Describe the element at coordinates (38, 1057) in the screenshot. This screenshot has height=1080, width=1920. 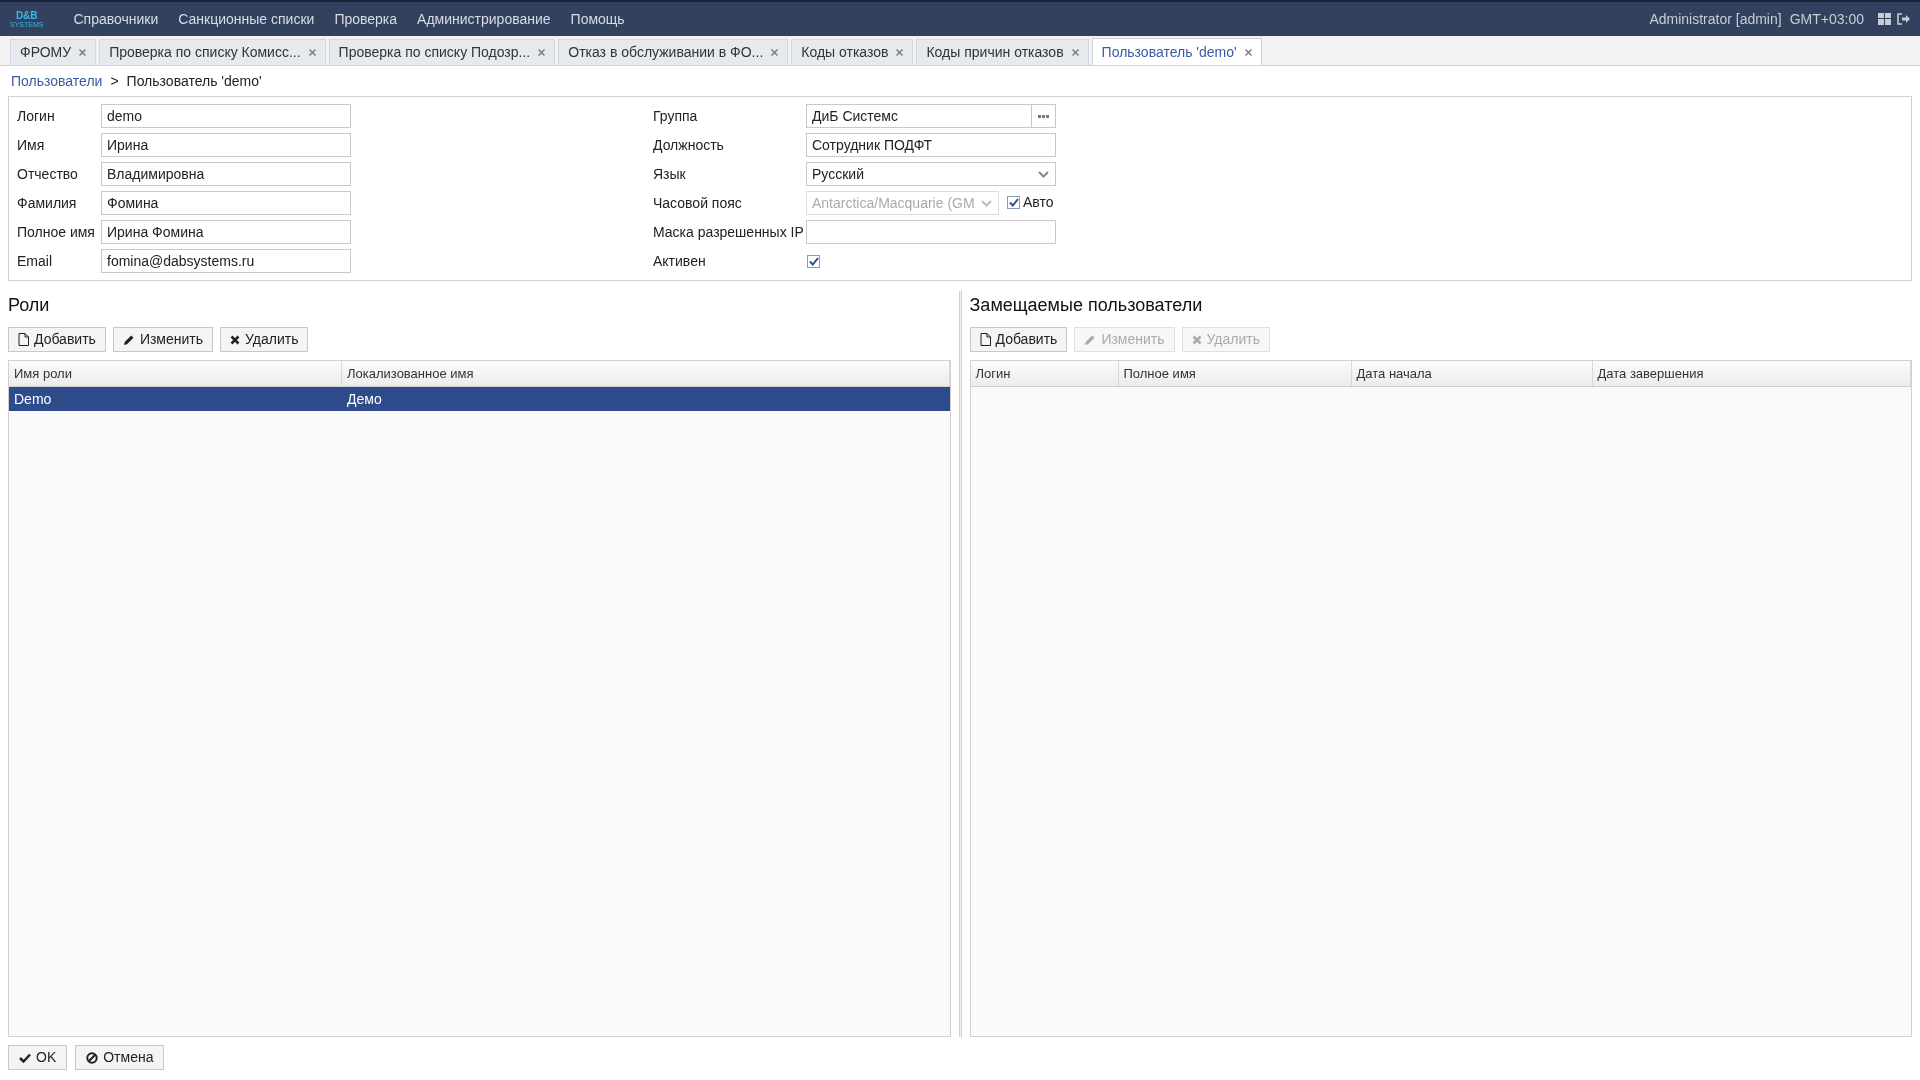
I see `ok-button: OK` at that location.